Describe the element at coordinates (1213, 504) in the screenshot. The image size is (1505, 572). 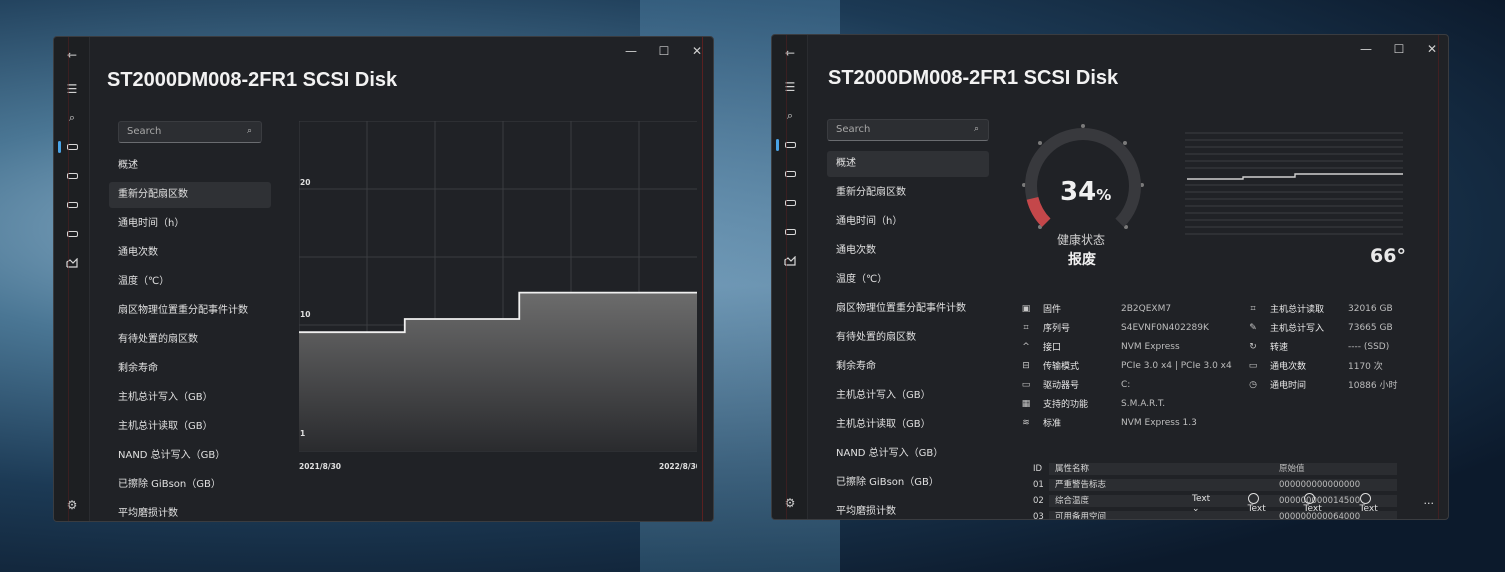
I see `text-dropdown: Text ⌄` at that location.